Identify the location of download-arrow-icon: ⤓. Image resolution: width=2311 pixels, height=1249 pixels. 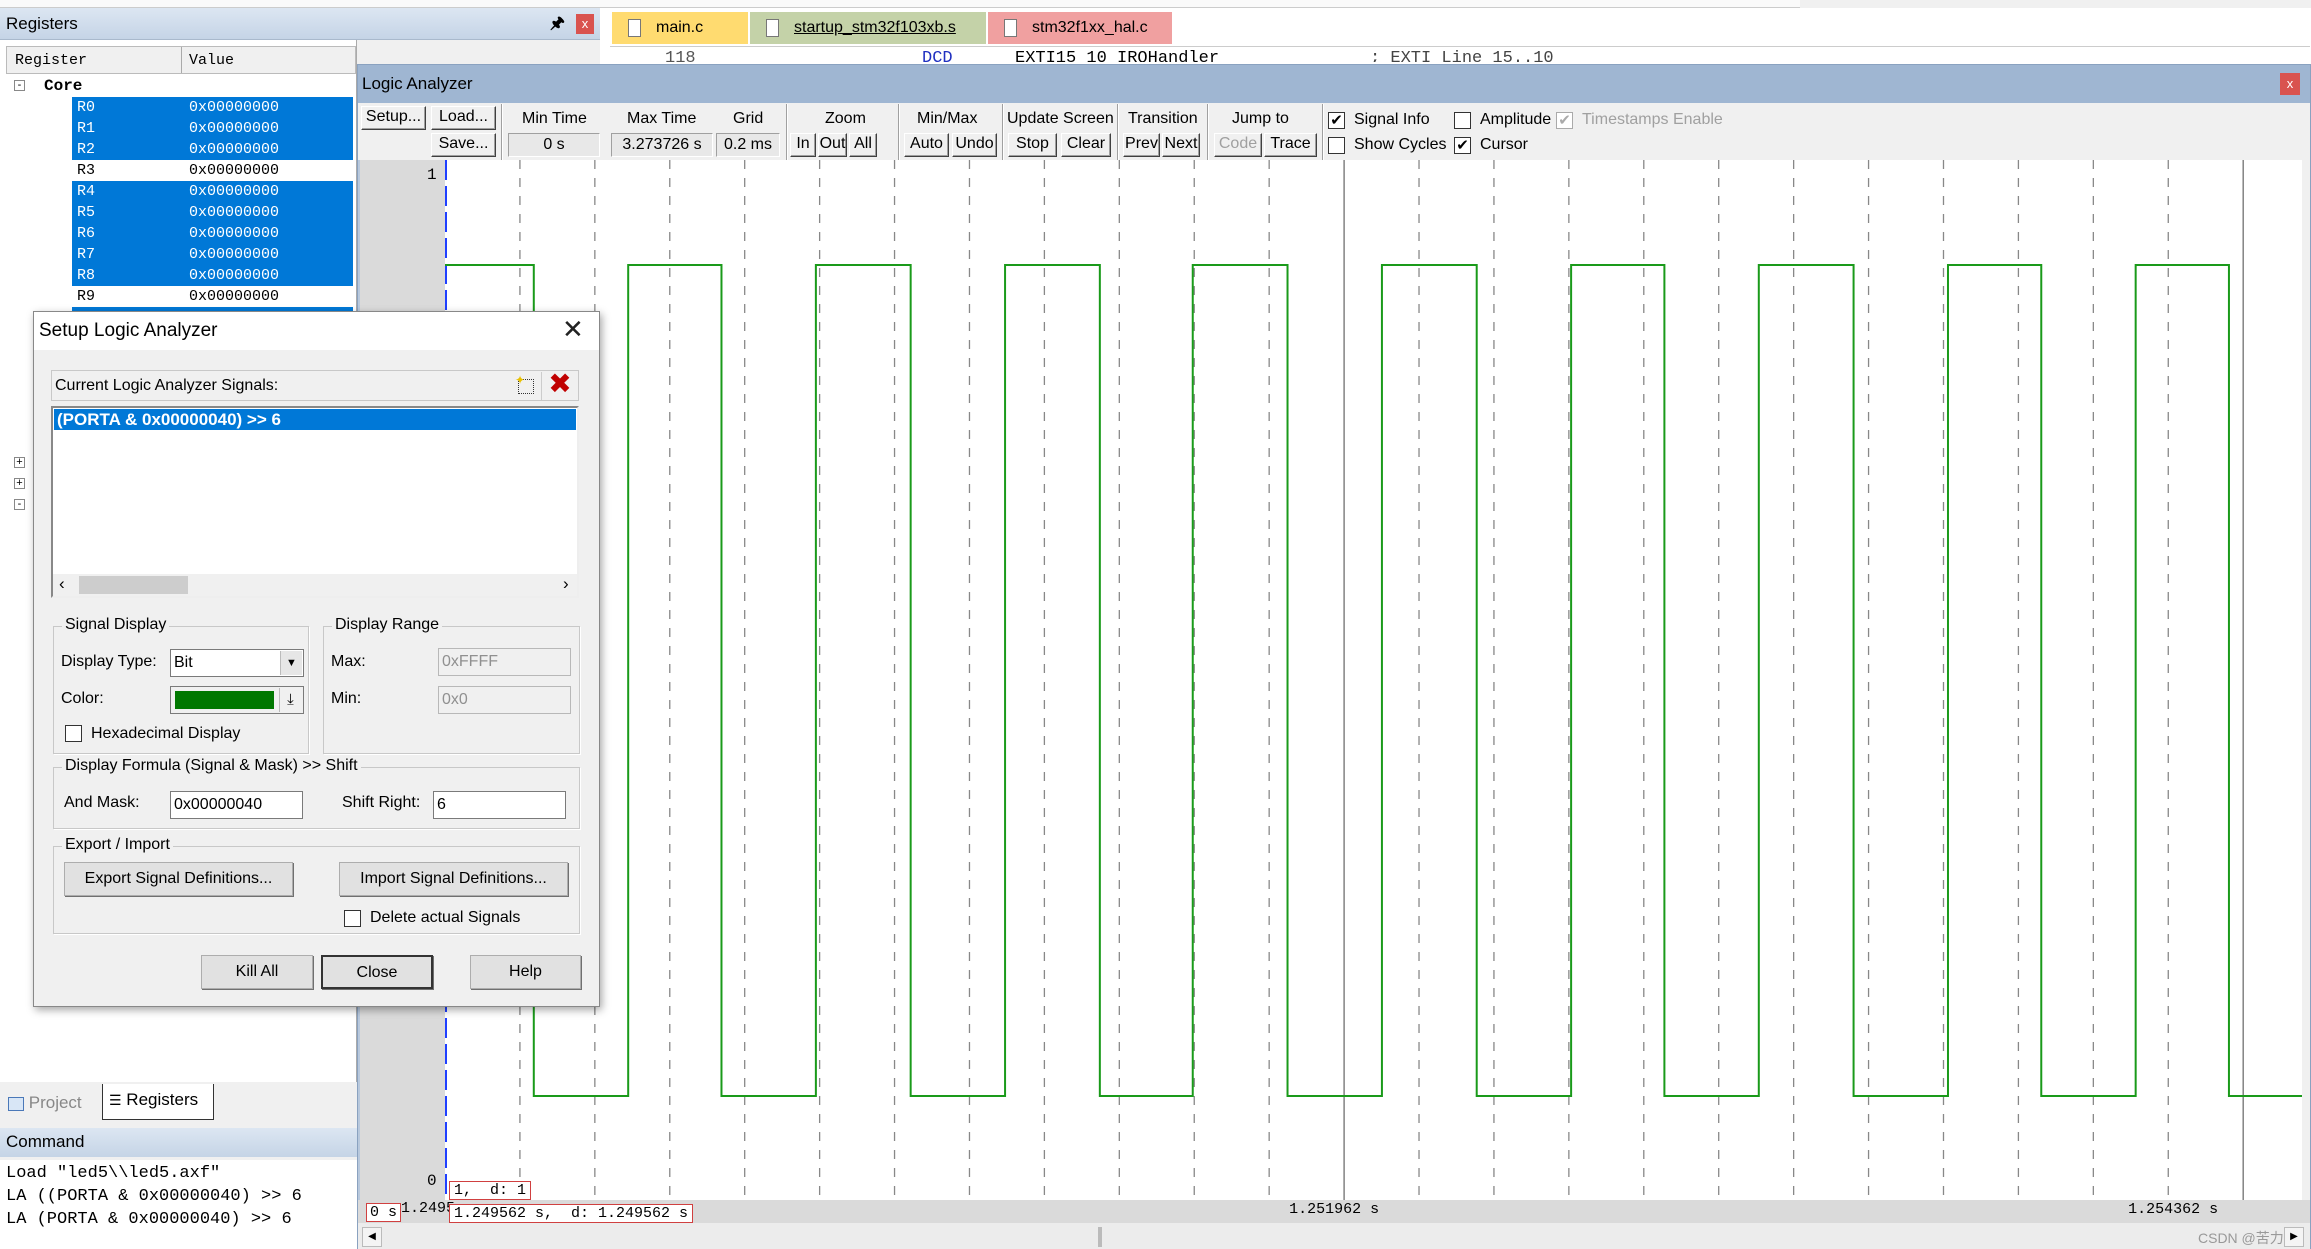
(290, 700).